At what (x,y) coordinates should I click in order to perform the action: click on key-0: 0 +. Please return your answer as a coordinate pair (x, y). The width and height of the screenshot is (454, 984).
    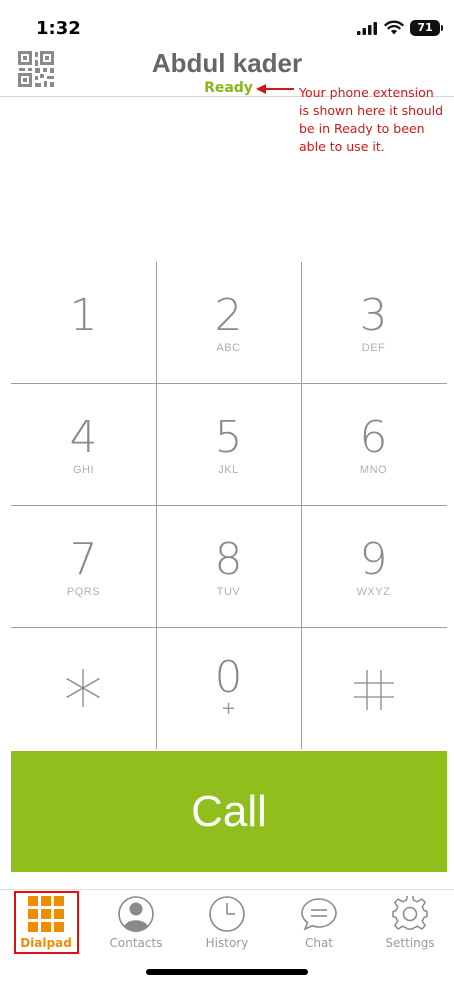
    Looking at the image, I should click on (228, 688).